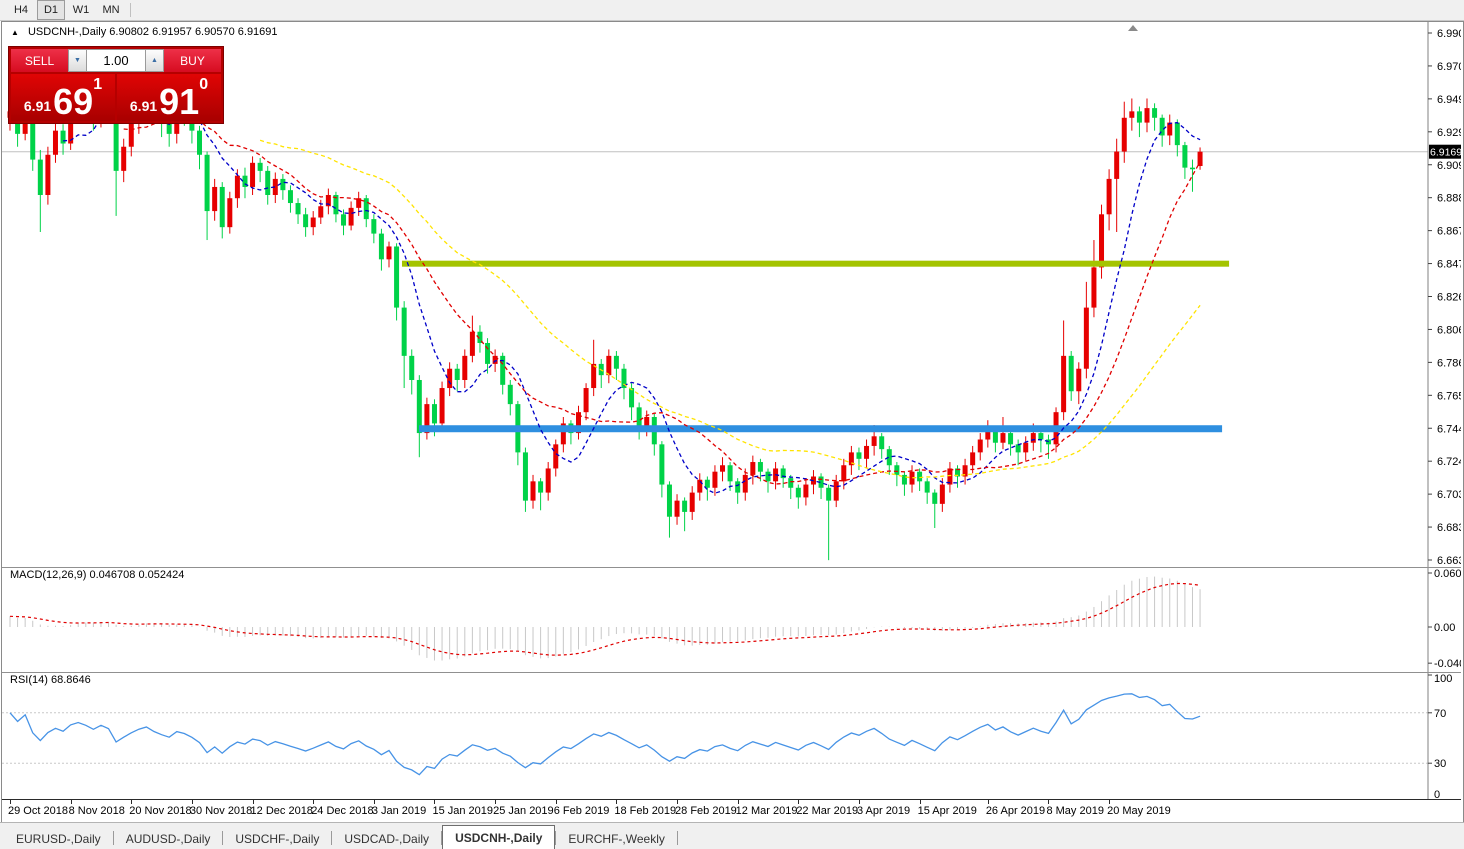  Describe the element at coordinates (605, 619) in the screenshot. I see `macd-signal-line` at that location.